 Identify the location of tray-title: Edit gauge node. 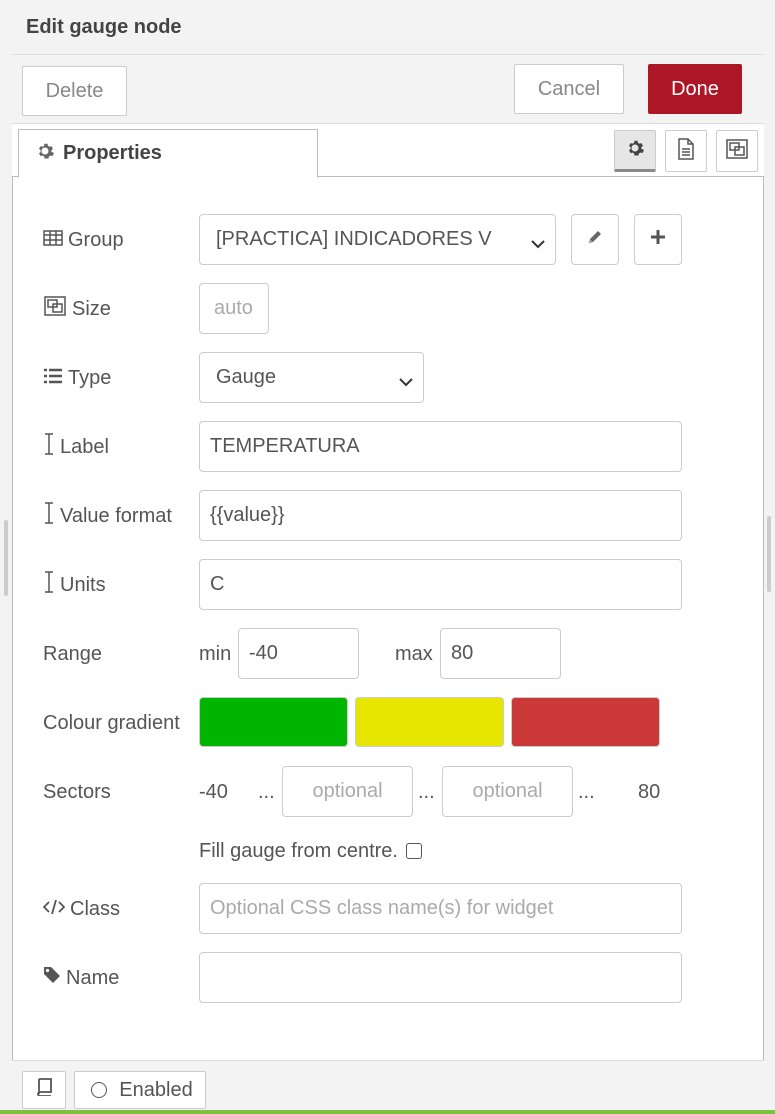
(104, 27).